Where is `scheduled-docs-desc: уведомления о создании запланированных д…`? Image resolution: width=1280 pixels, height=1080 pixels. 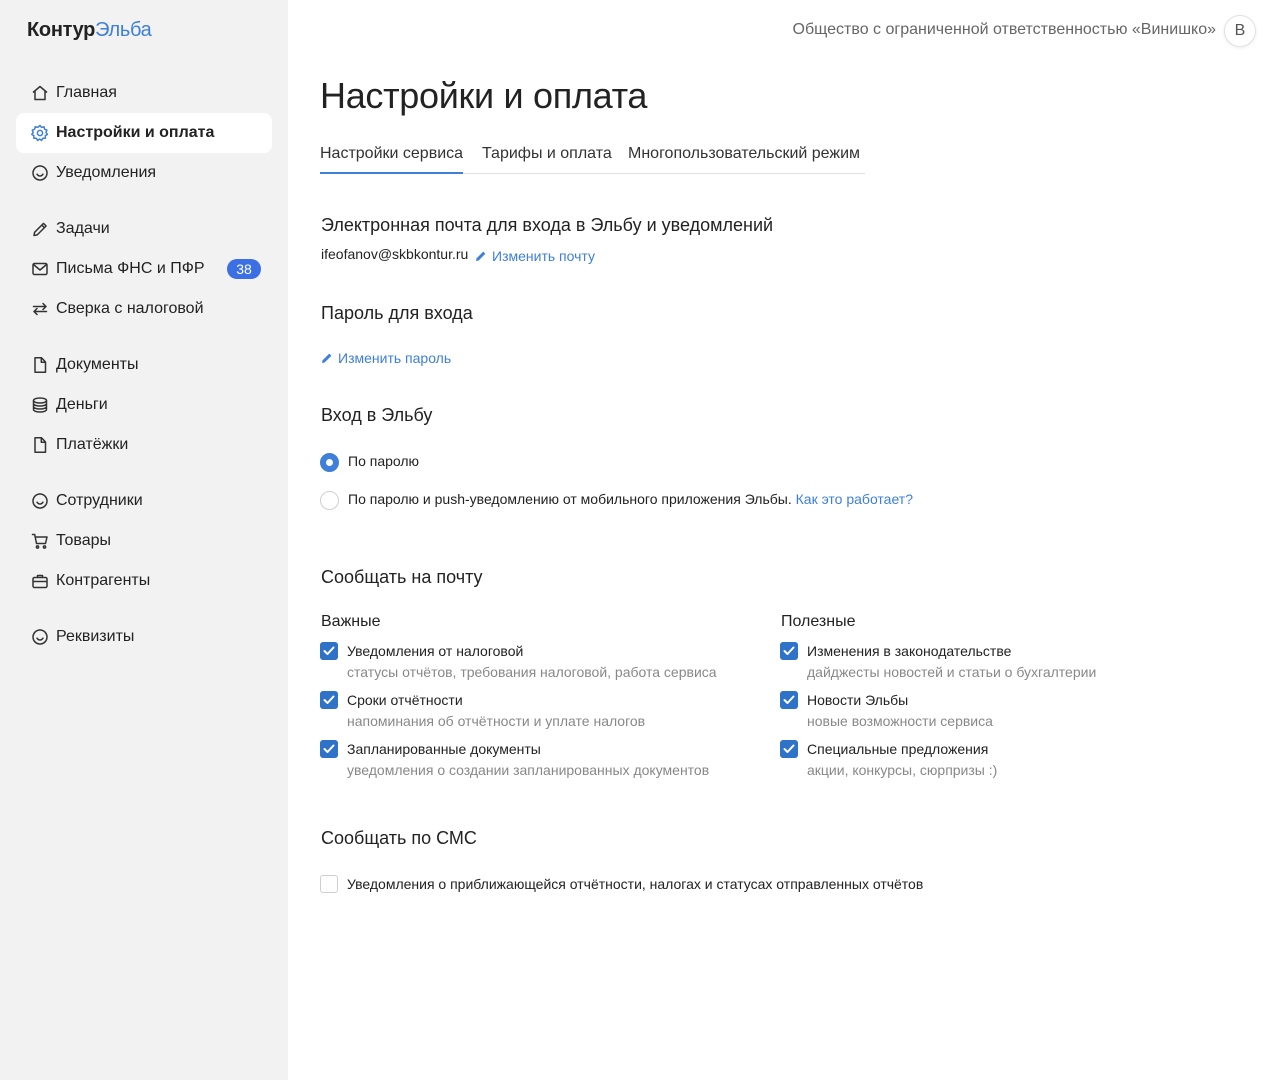 scheduled-docs-desc: уведомления о создании запланированных д… is located at coordinates (528, 770).